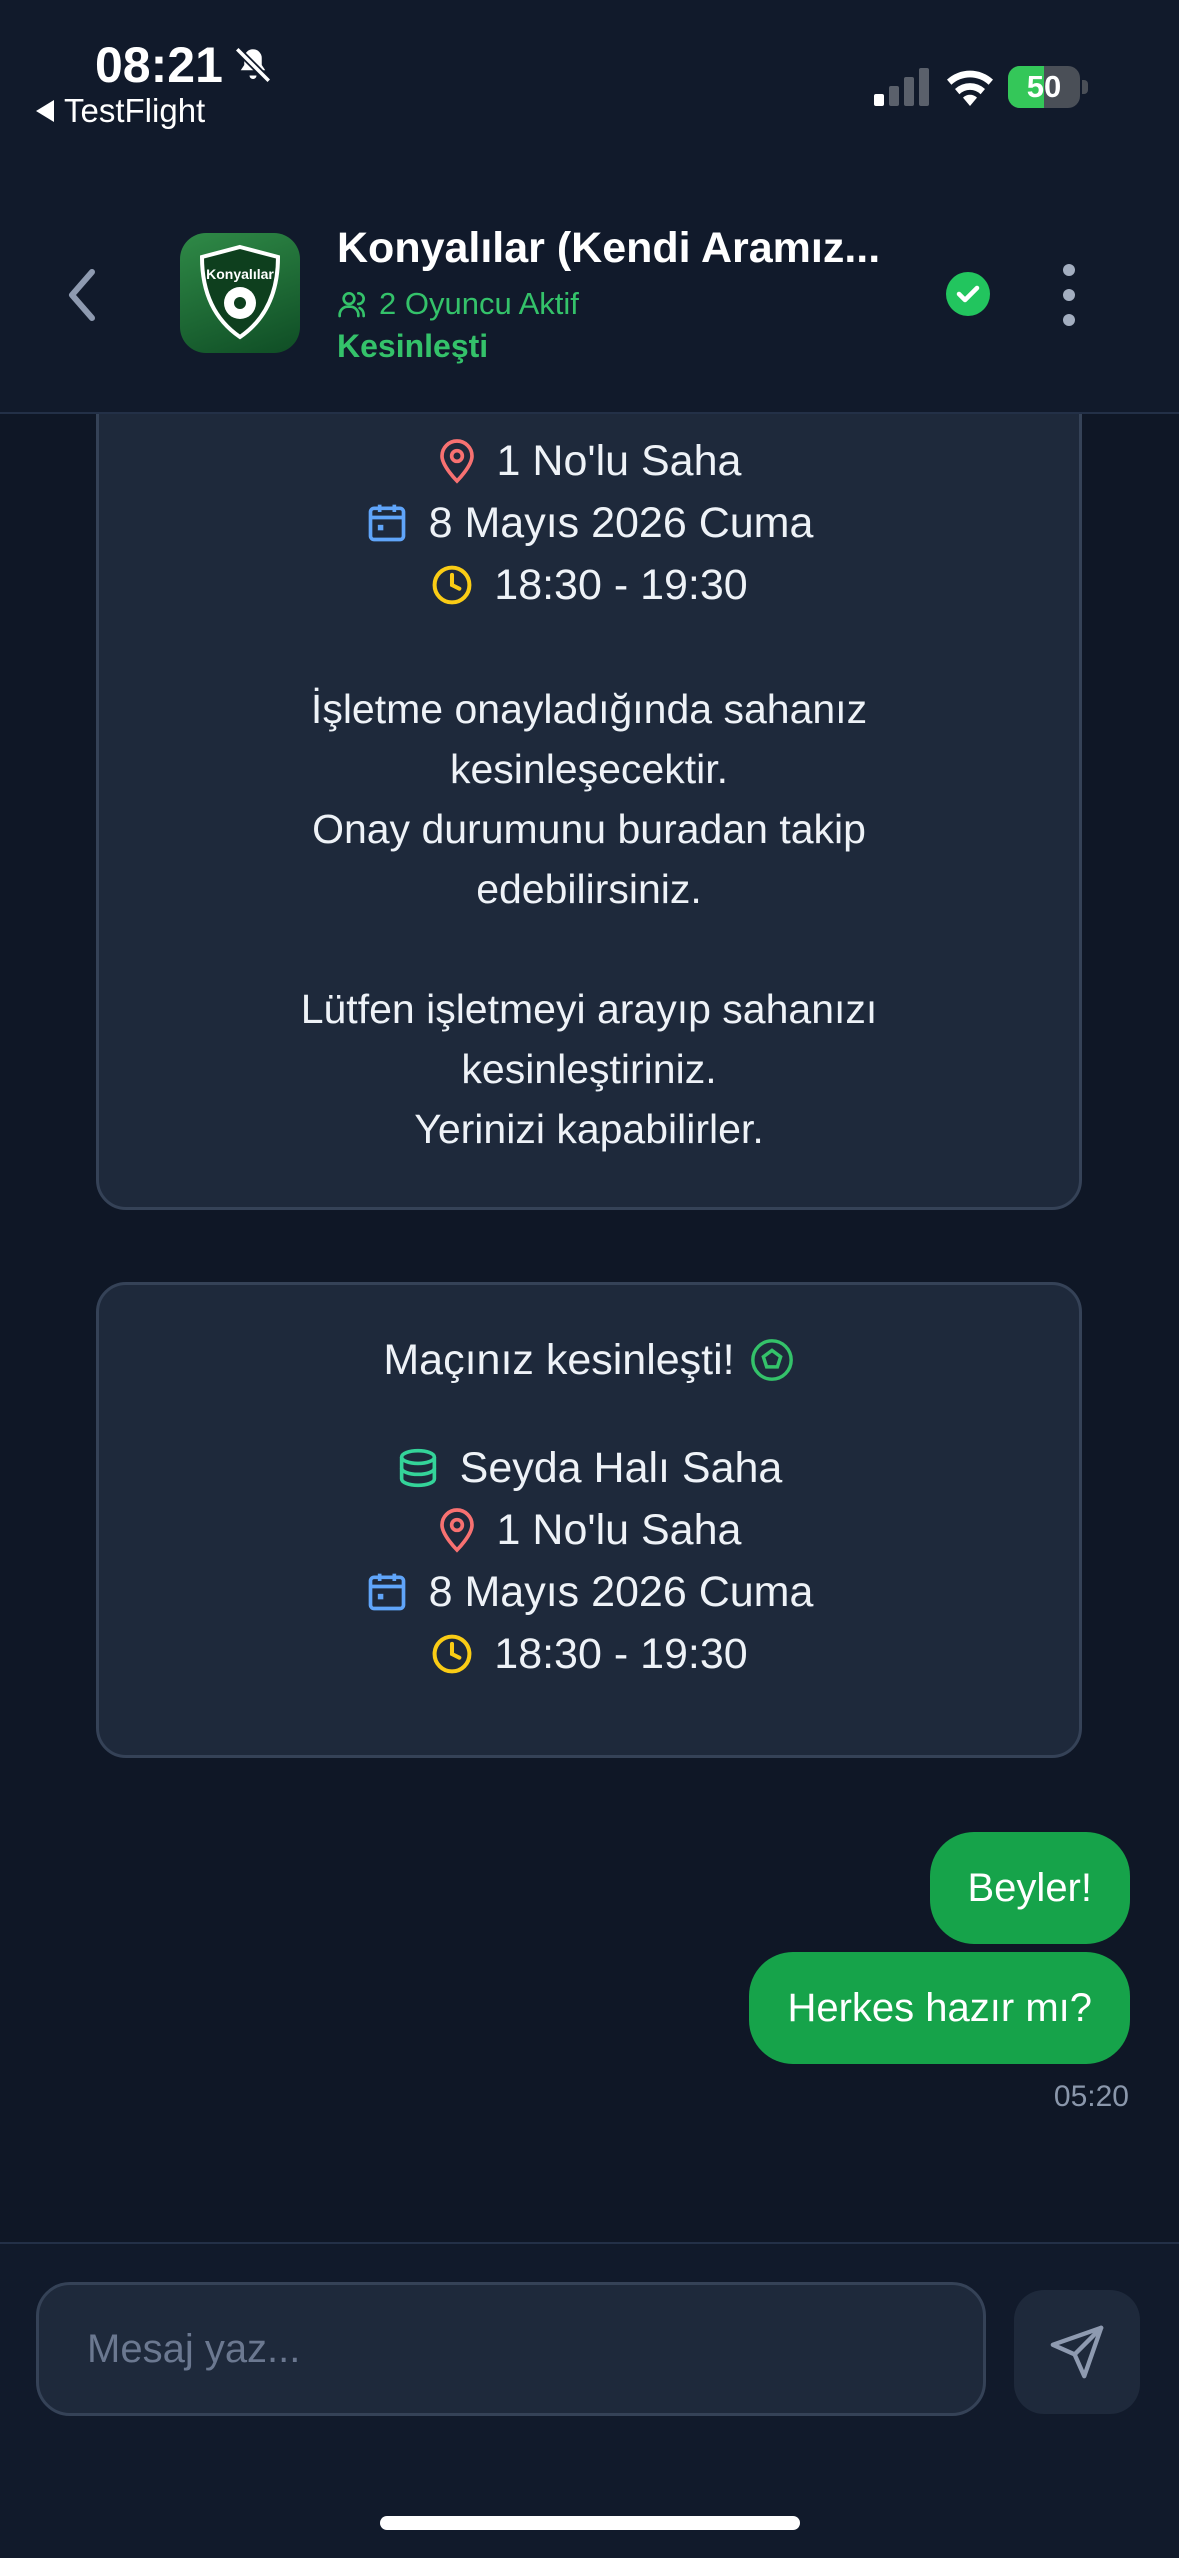  Describe the element at coordinates (1029, 1888) in the screenshot. I see `sent-message-bubble: Beyler!` at that location.